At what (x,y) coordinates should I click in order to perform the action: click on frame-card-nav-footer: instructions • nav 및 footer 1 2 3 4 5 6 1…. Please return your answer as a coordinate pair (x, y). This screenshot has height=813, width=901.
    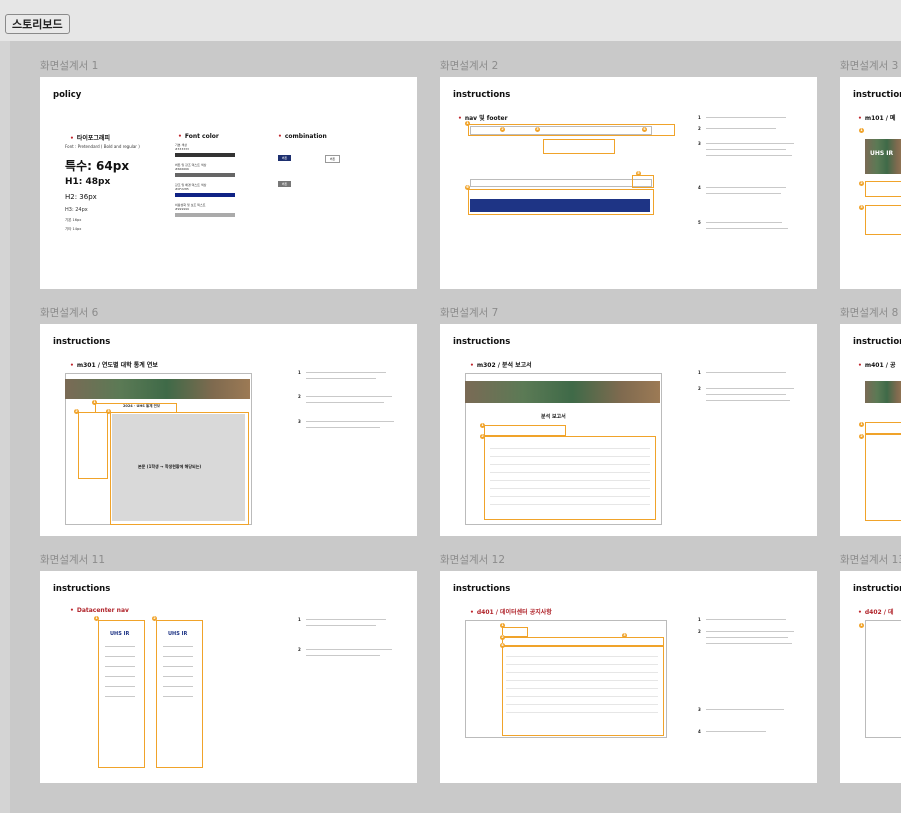
    Looking at the image, I should click on (628, 183).